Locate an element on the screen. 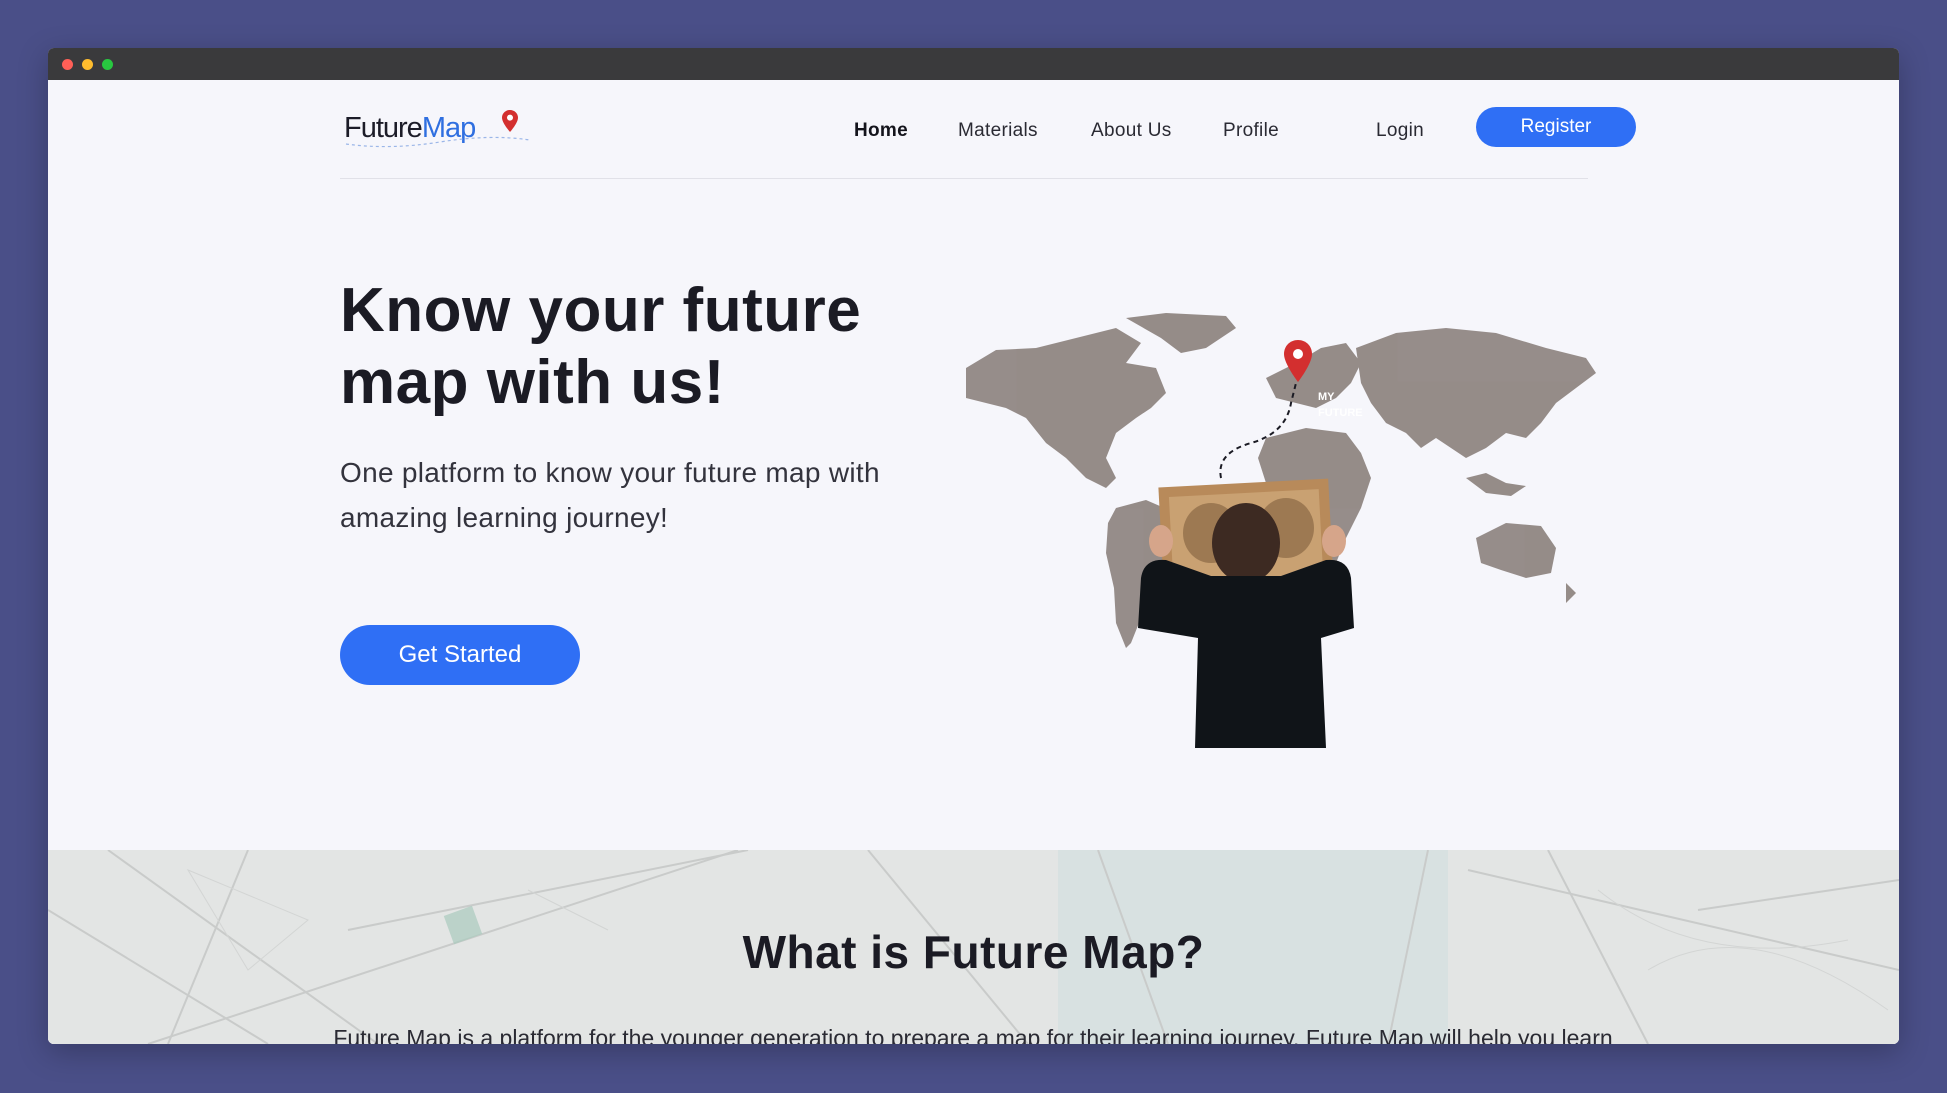 This screenshot has height=1093, width=1947. map-label-my: MY is located at coordinates (1326, 397).